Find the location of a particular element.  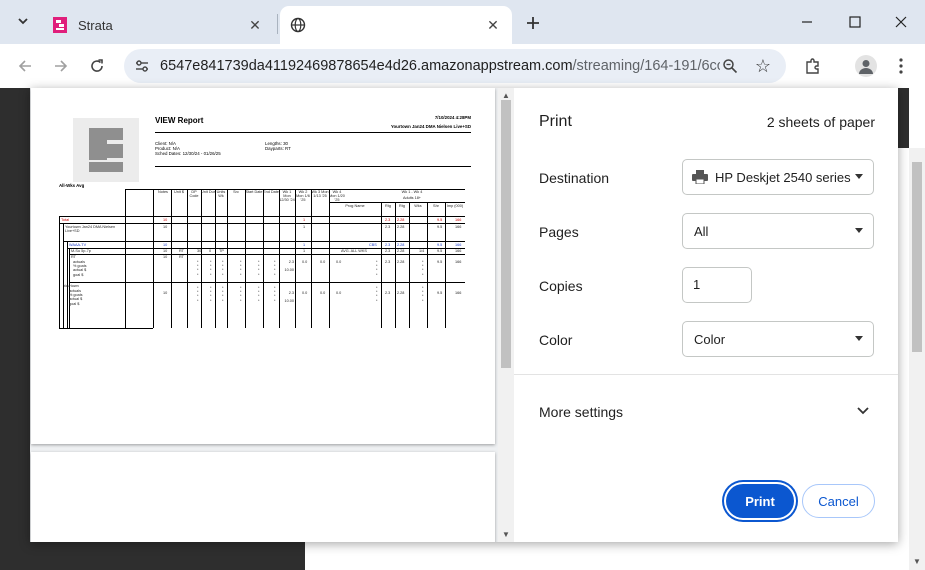

report-market: Yourtown Jan24 DMA Nielsen Live+SD is located at coordinates (430, 126).